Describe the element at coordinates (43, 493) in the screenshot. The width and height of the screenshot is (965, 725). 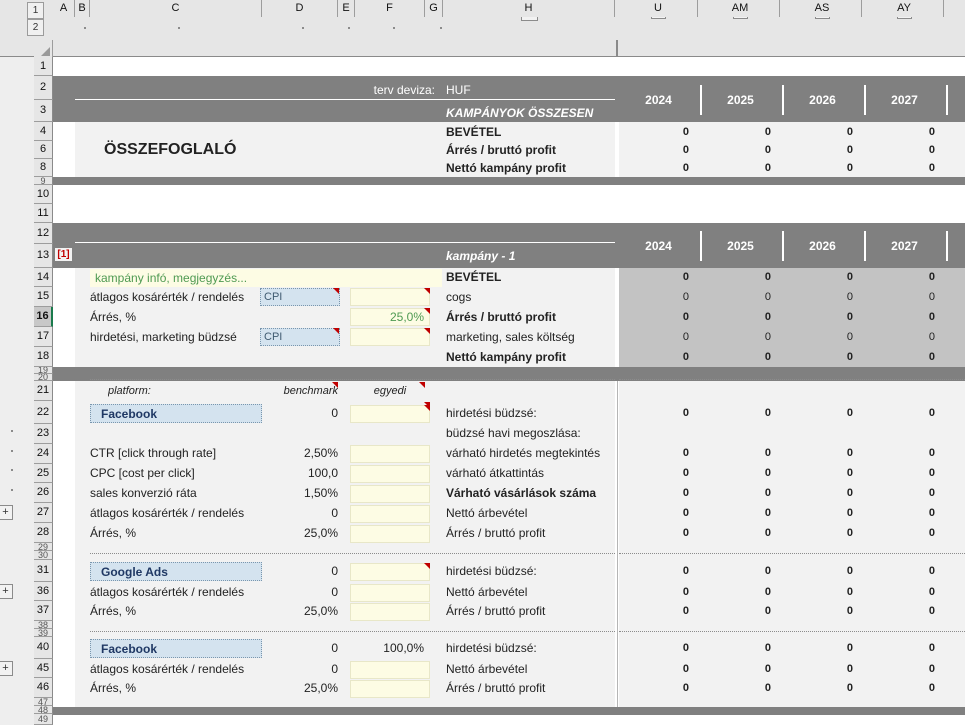
I see `row-header-26: 26` at that location.